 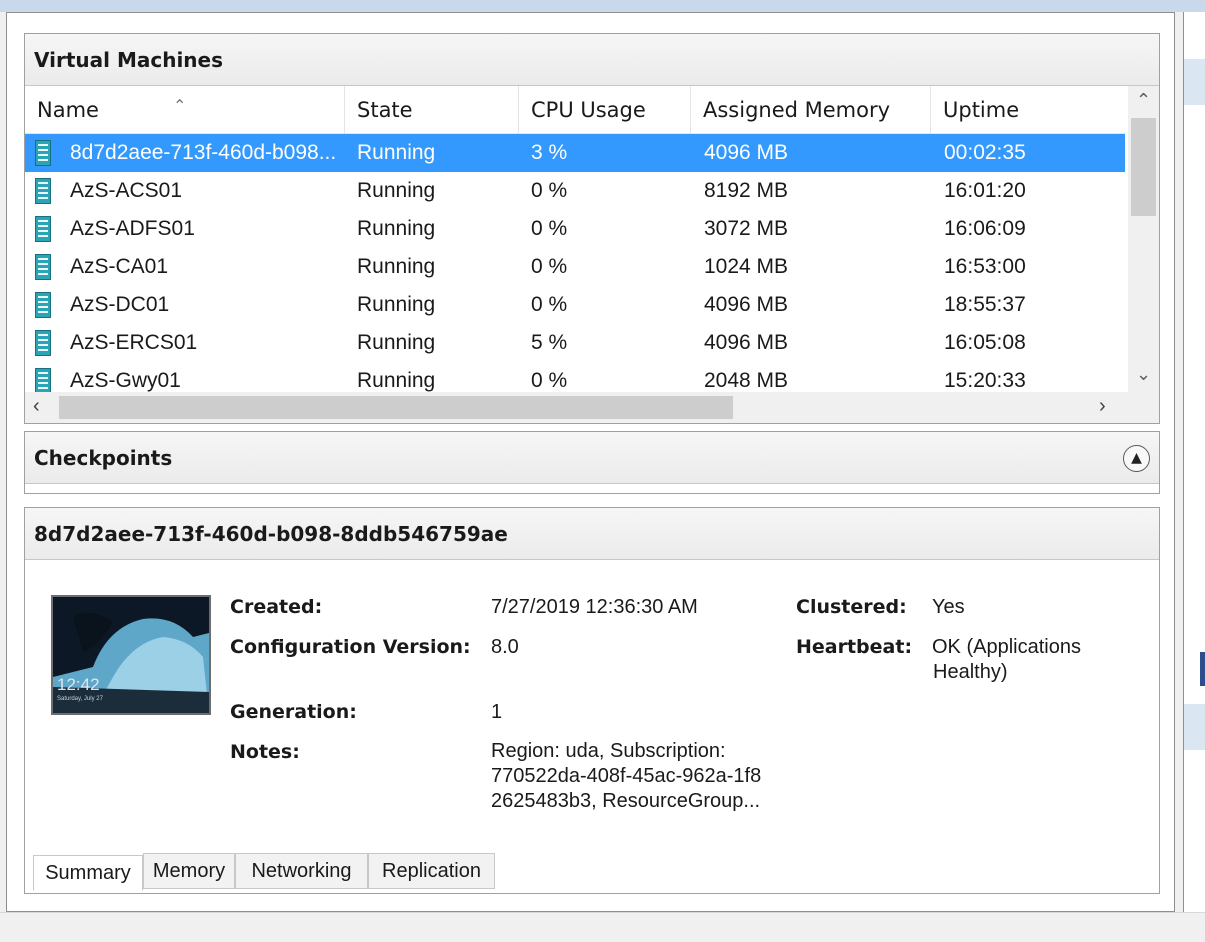 I want to click on actions-section-band, so click(x=1194, y=727).